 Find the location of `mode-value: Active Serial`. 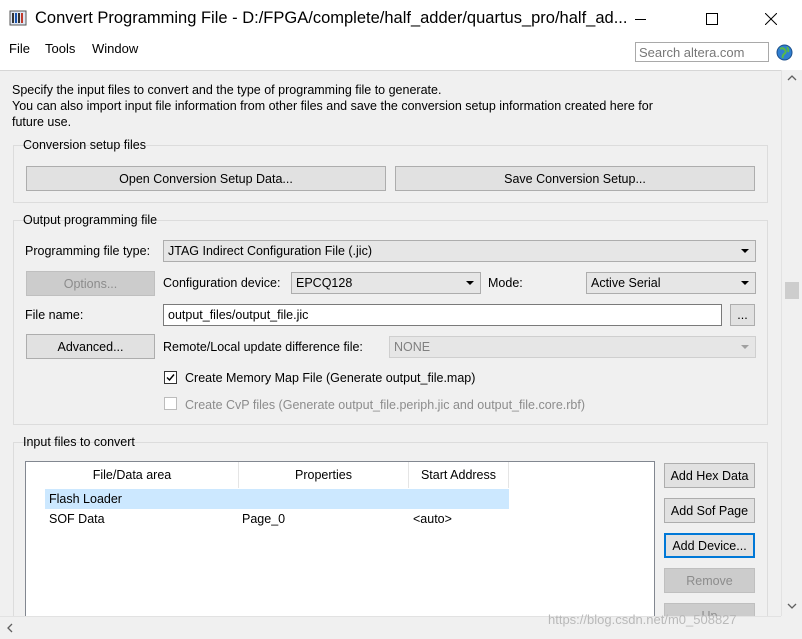

mode-value: Active Serial is located at coordinates (626, 283).